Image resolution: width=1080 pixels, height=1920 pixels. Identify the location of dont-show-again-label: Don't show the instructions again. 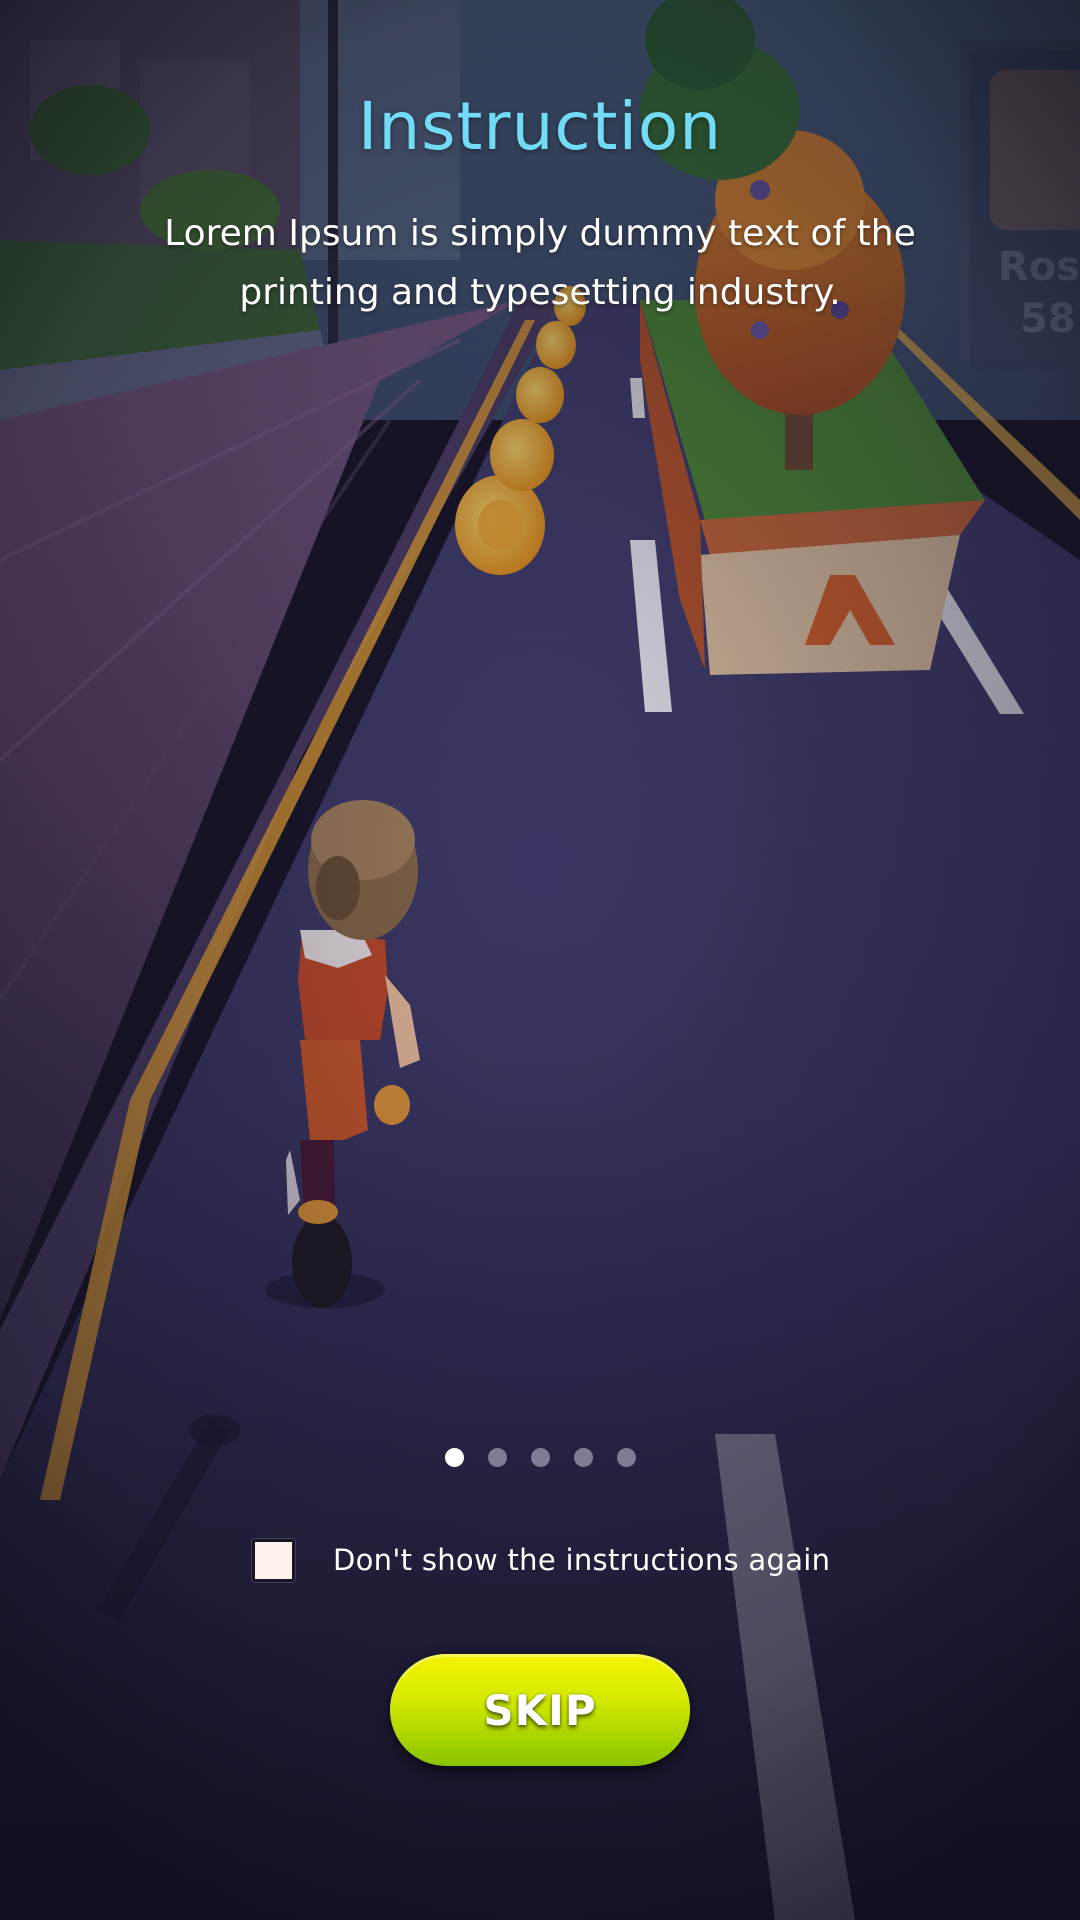
(582, 1560).